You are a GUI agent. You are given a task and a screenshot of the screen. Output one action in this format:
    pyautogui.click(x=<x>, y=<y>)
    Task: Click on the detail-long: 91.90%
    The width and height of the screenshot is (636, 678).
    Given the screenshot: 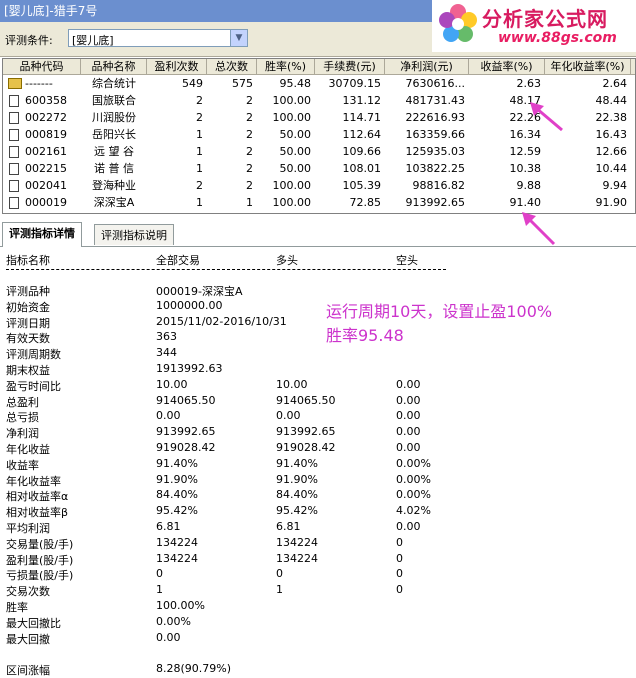 What is the action you would take?
    pyautogui.click(x=297, y=479)
    